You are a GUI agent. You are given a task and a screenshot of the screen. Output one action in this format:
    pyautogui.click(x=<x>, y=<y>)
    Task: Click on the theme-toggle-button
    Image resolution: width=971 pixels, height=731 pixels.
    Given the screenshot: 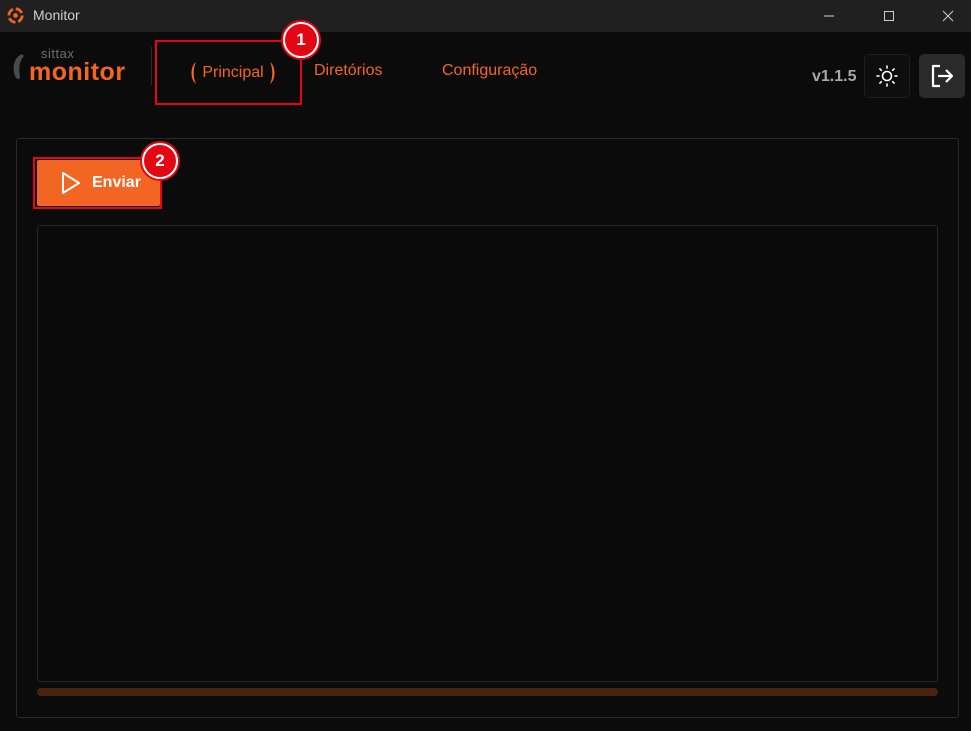 What is the action you would take?
    pyautogui.click(x=887, y=76)
    